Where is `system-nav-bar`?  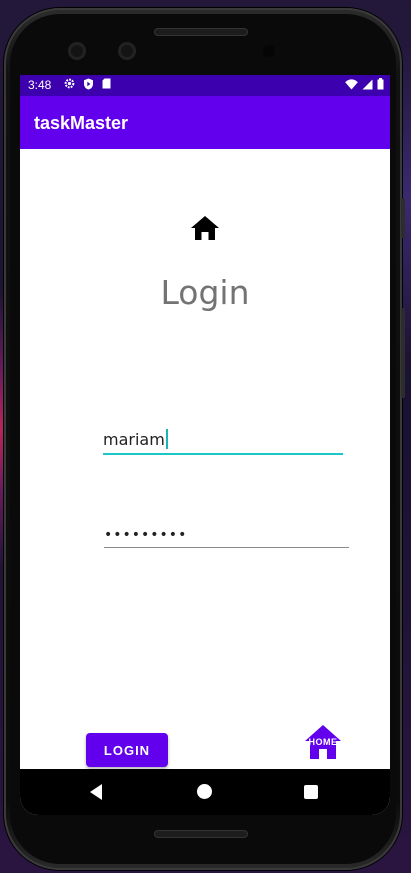 system-nav-bar is located at coordinates (205, 792).